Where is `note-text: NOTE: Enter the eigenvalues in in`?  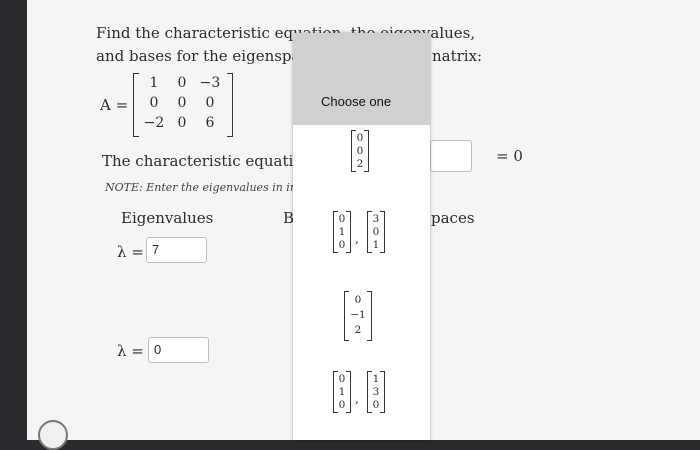
note-text: NOTE: Enter the eigenvalues in in is located at coordinates (201, 187).